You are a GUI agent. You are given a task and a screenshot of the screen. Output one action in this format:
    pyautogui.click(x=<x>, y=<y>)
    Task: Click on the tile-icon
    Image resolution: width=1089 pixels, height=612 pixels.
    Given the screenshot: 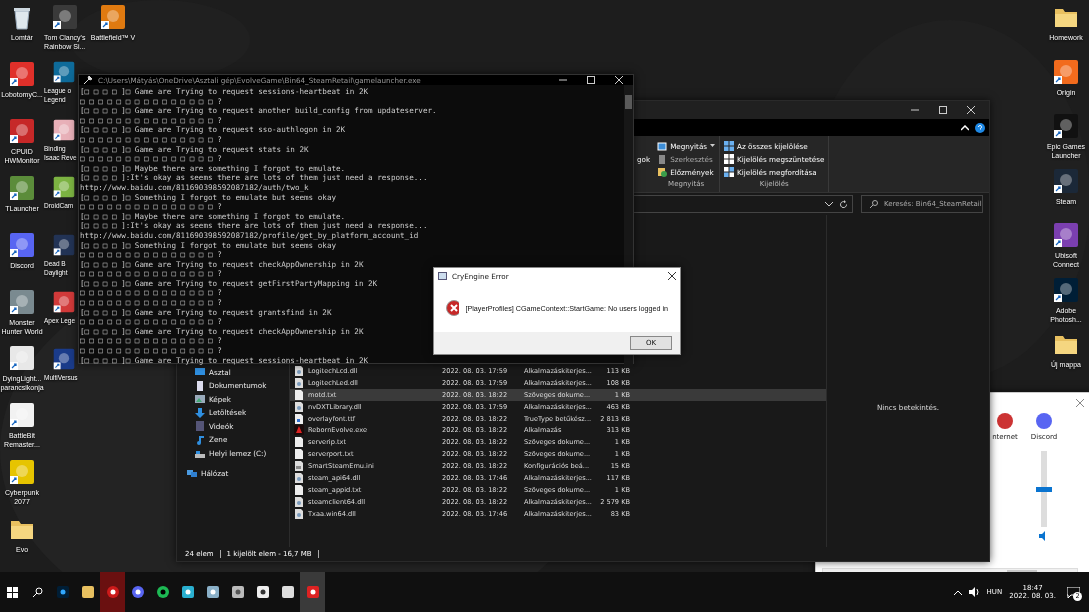 What is the action you would take?
    pyautogui.click(x=212, y=592)
    